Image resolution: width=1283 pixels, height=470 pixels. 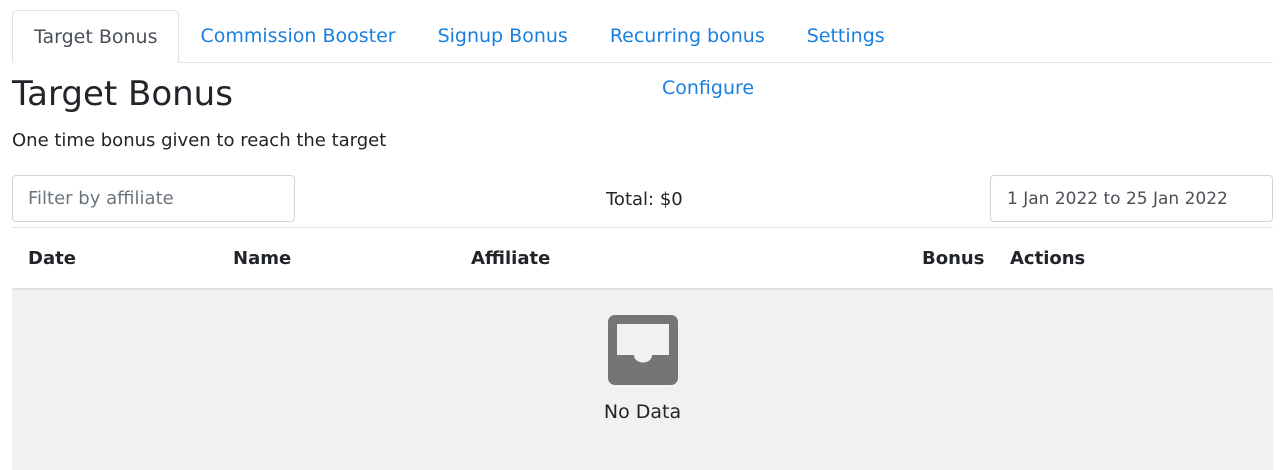 I want to click on empty-inbox-icon, so click(x=643, y=350).